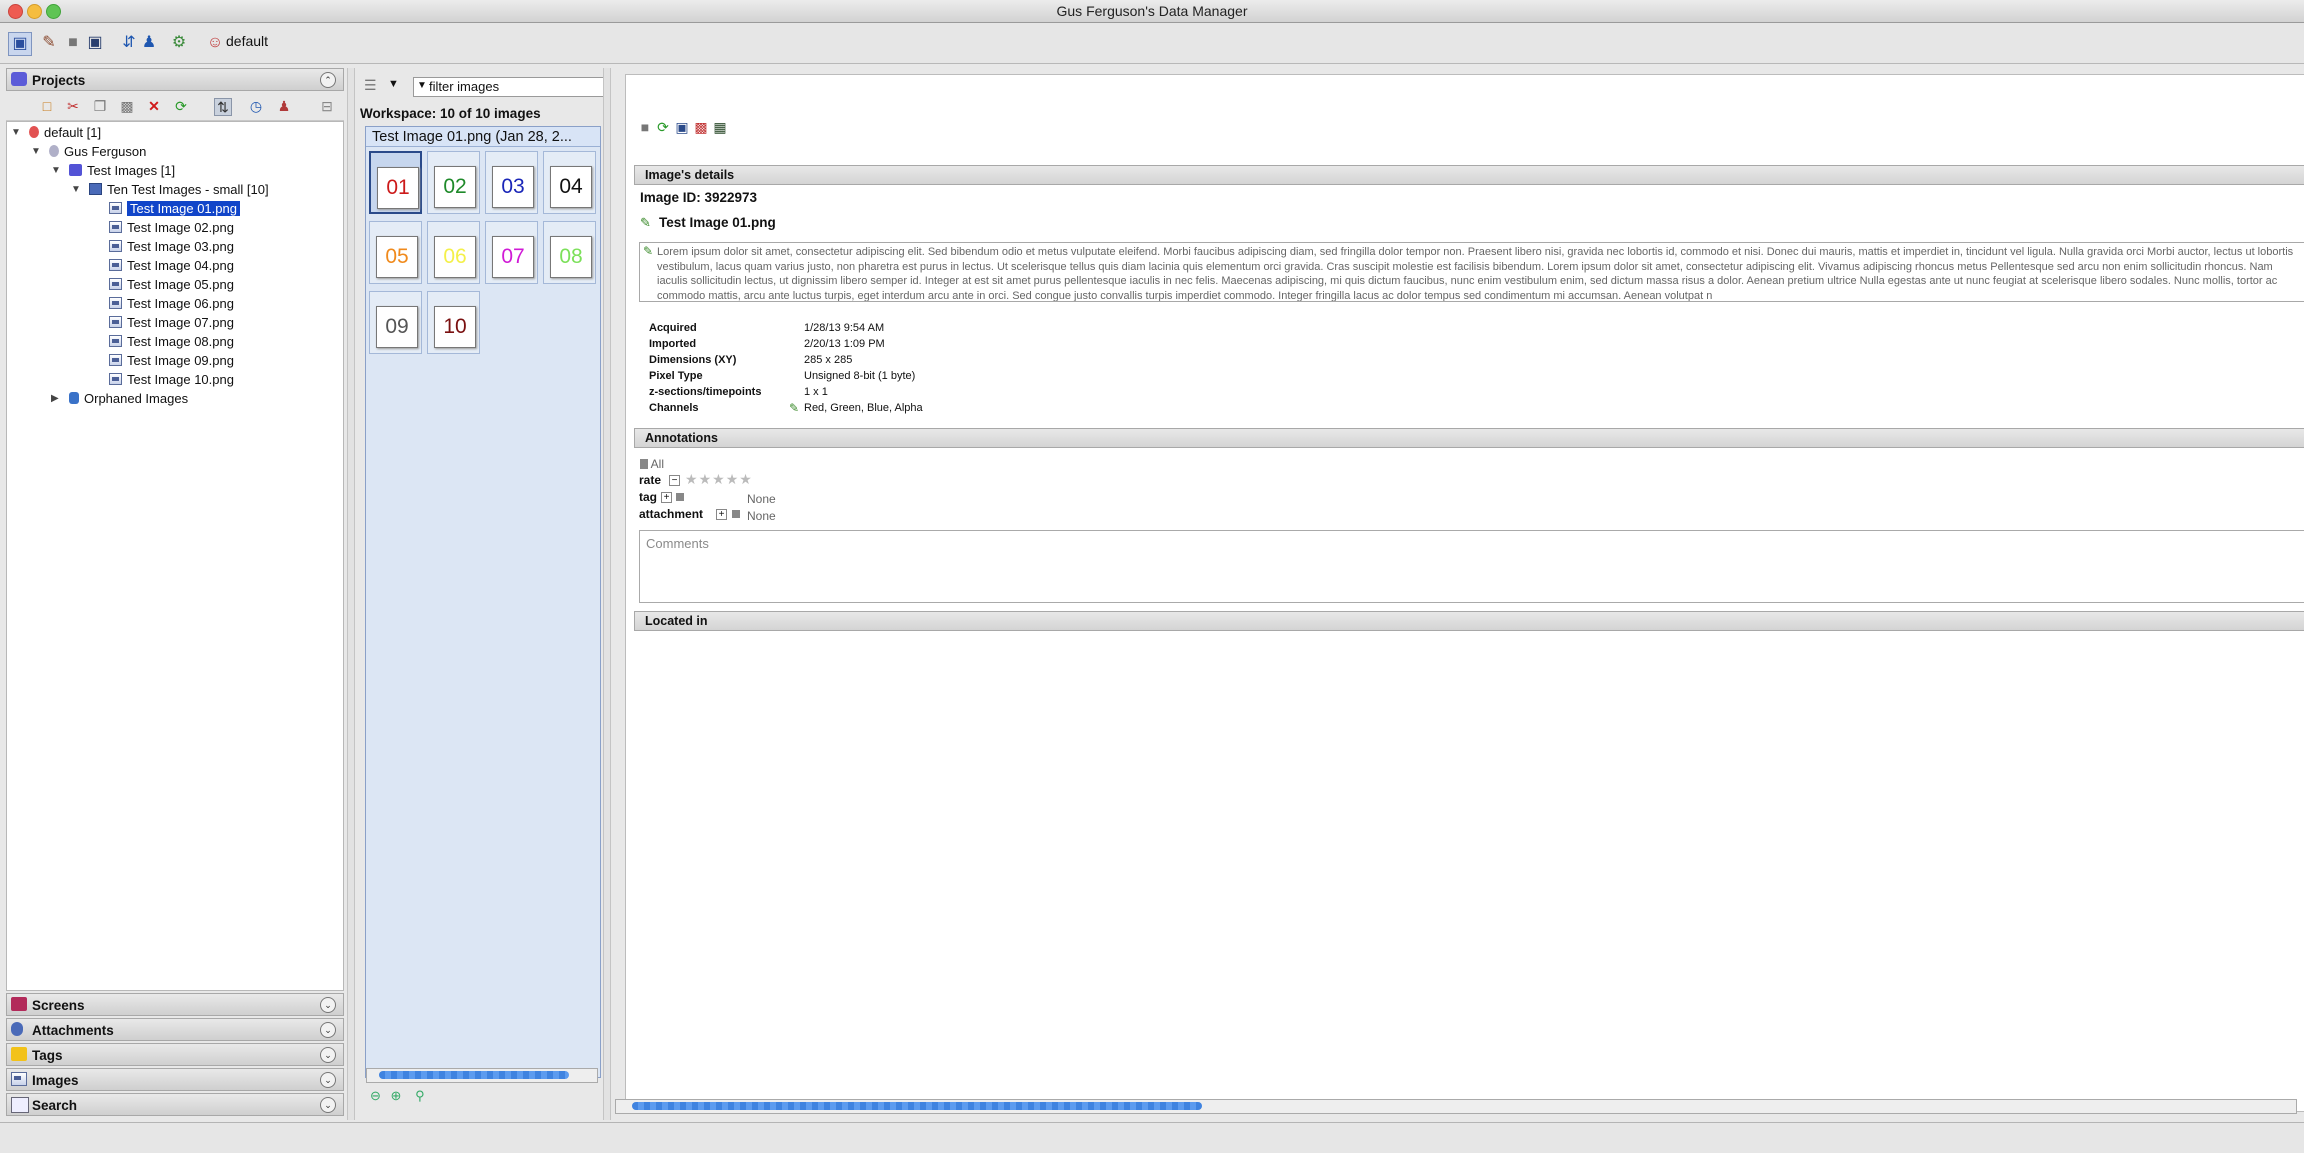  I want to click on image-thumbnail: 08, so click(569, 252).